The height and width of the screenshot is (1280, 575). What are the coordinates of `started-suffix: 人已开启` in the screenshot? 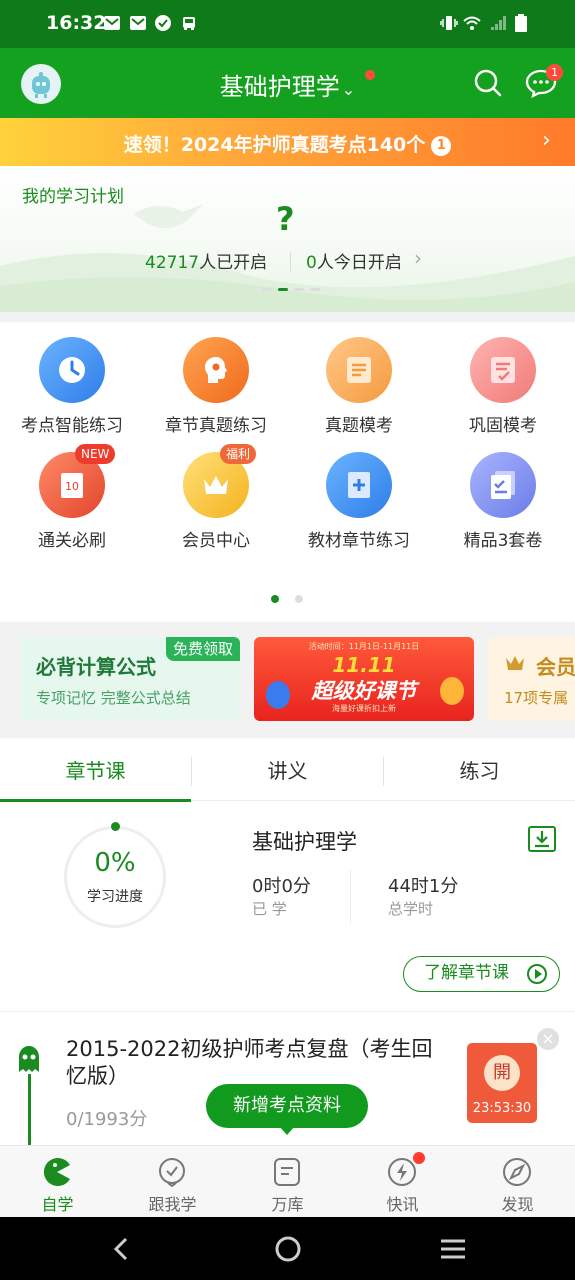 It's located at (233, 263).